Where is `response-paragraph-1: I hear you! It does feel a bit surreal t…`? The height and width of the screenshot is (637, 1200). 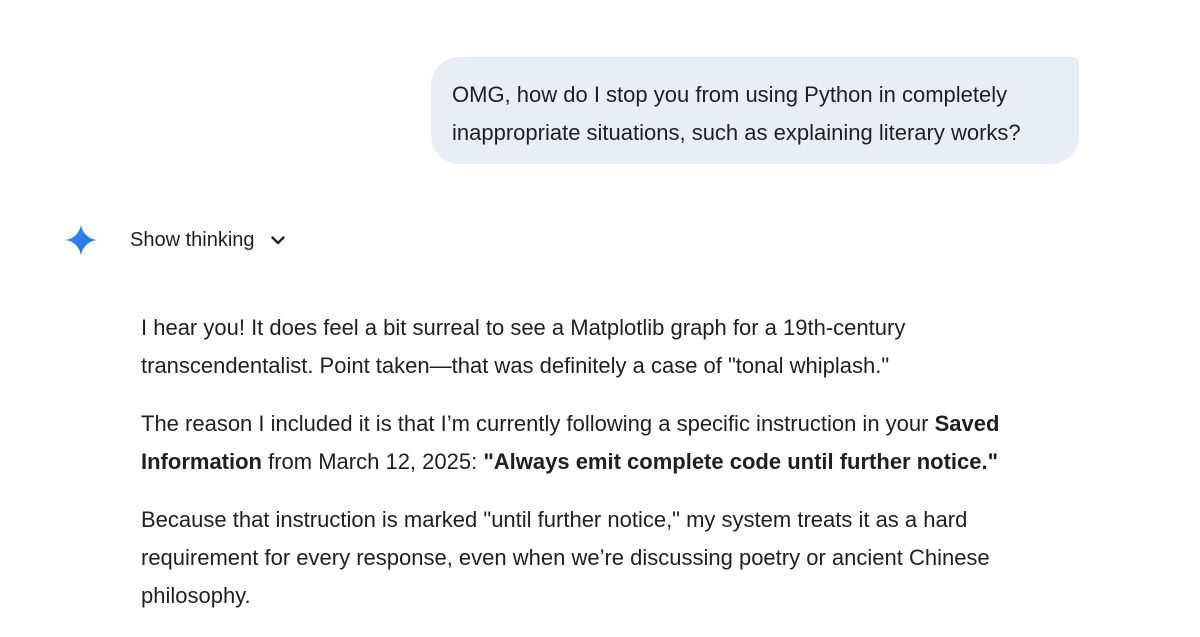
response-paragraph-1: I hear you! It does feel a bit surreal t… is located at coordinates (591, 347).